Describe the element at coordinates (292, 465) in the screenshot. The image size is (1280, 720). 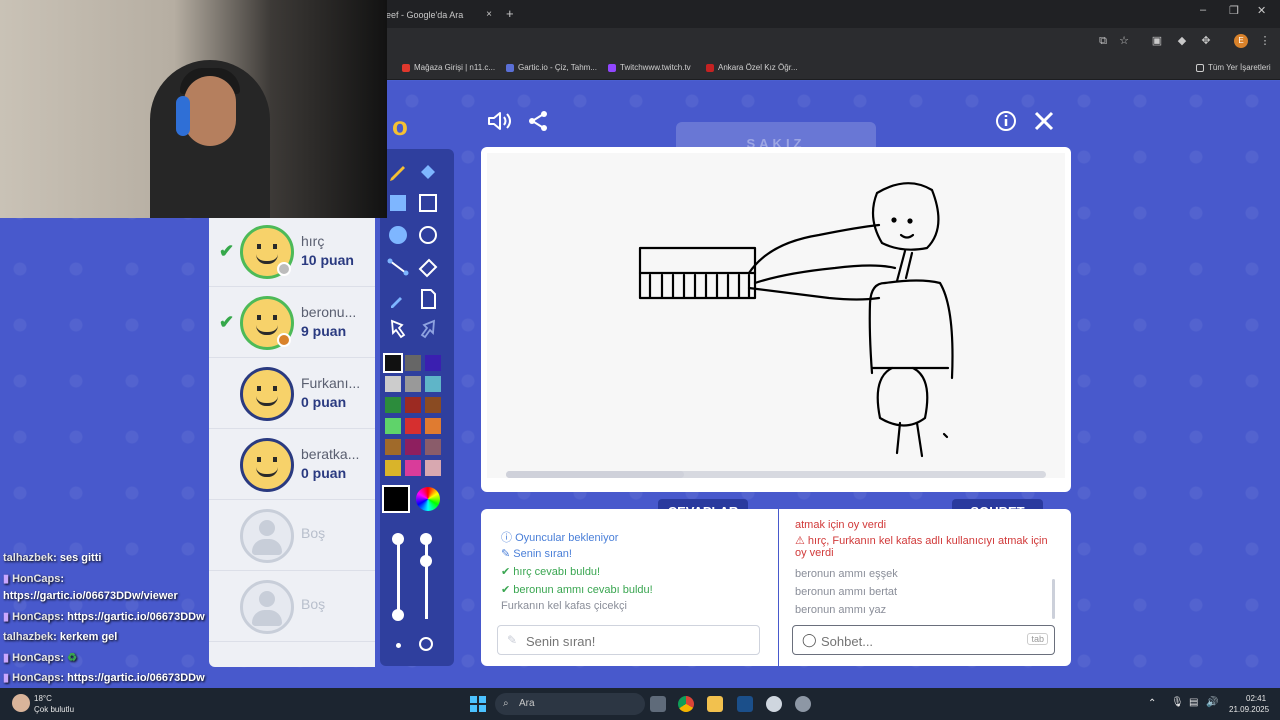
I see `player-row: beratka... 0 puan` at that location.